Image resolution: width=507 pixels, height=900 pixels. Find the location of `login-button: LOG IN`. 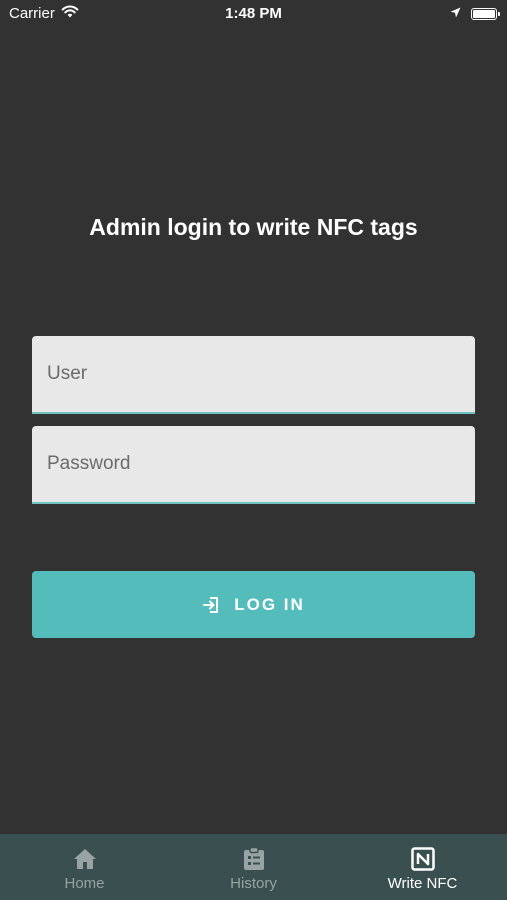

login-button: LOG IN is located at coordinates (253, 604).